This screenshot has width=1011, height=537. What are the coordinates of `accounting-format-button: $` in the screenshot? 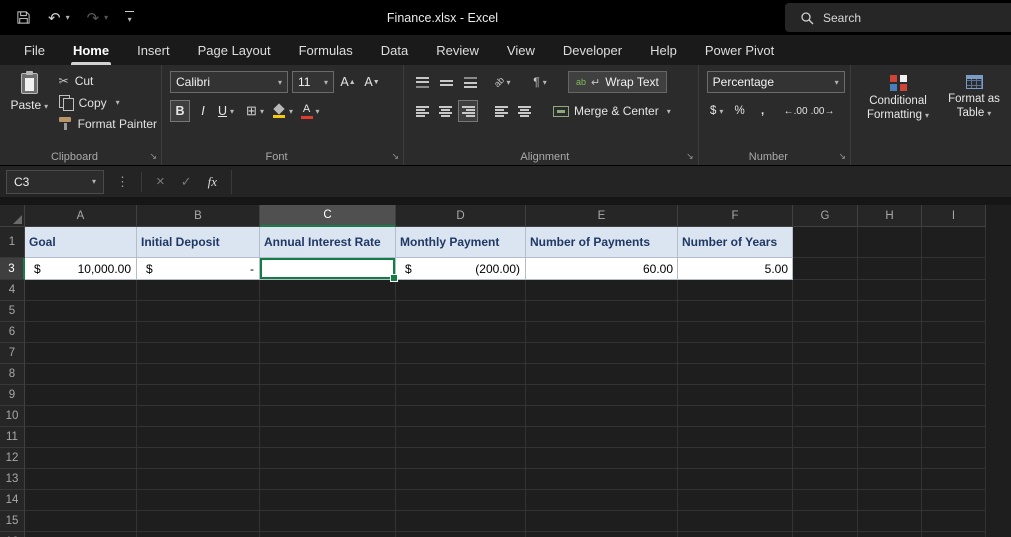 It's located at (717, 111).